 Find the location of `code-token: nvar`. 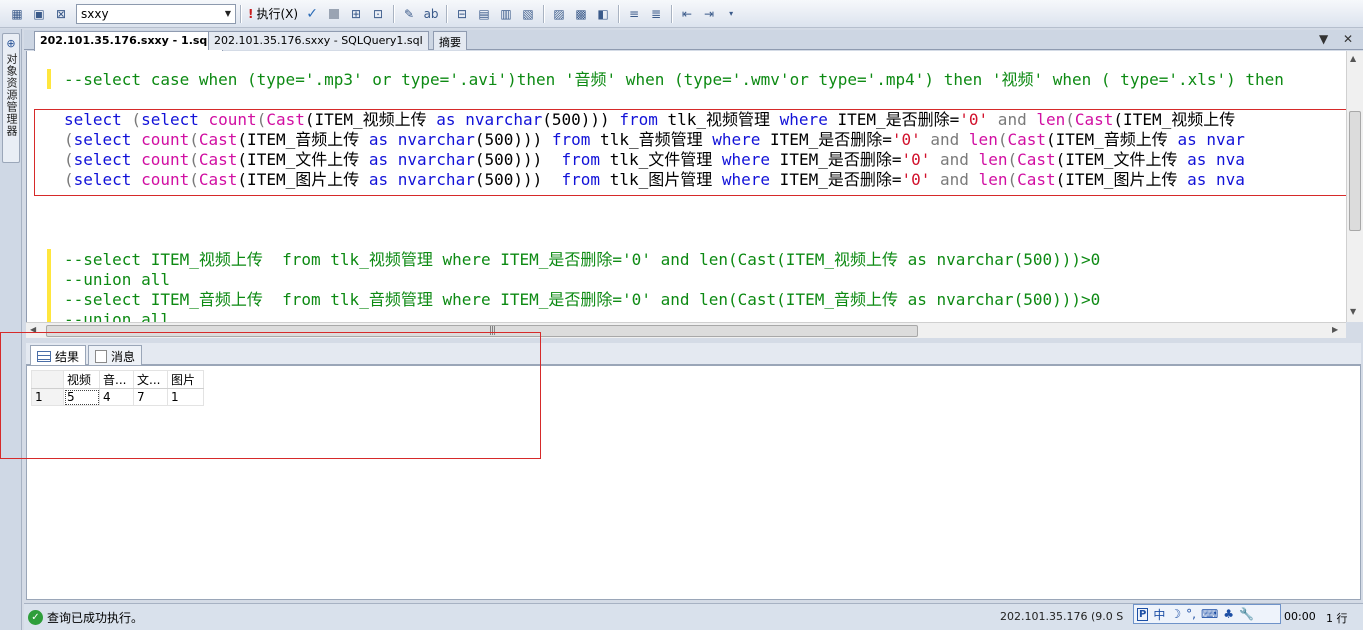

code-token: nvar is located at coordinates (1220, 139).